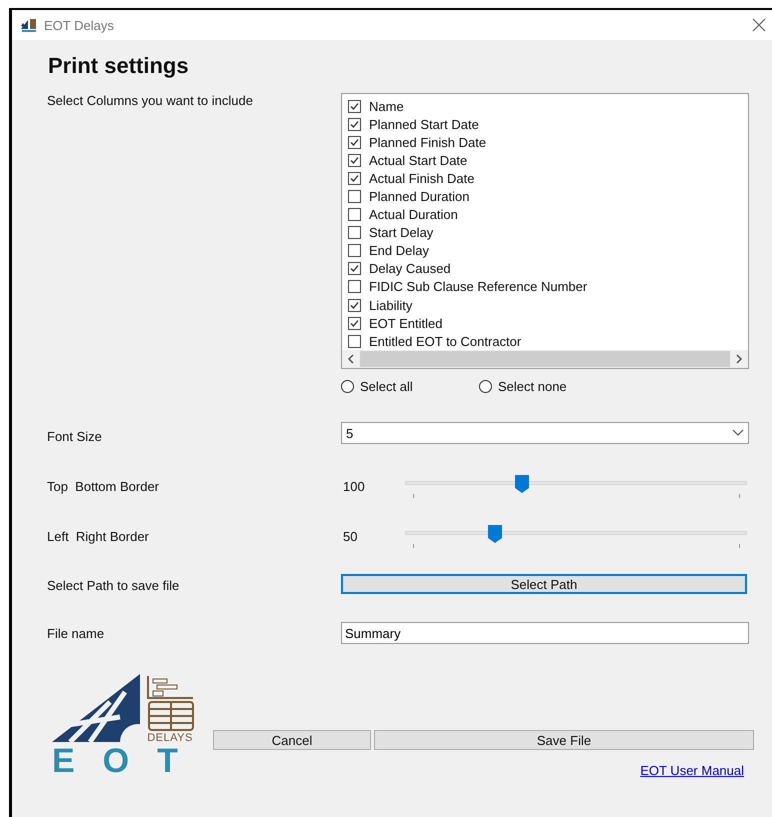 This screenshot has width=772, height=817. Describe the element at coordinates (386, 106) in the screenshot. I see `column-option: Name` at that location.